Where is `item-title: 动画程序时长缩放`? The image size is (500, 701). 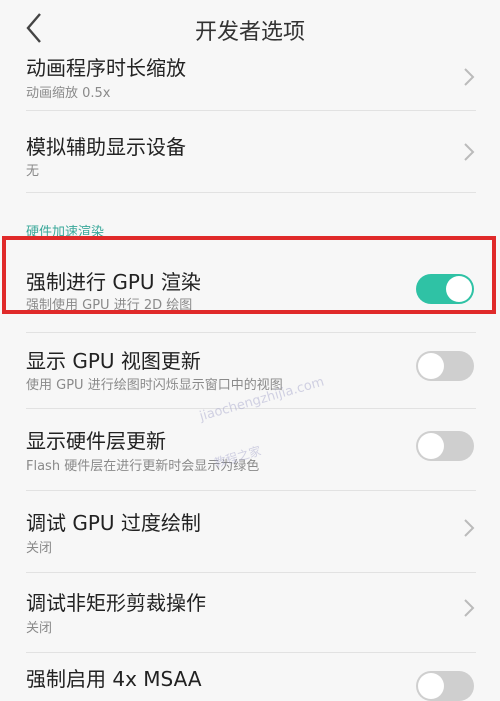 item-title: 动画程序时长缩放 is located at coordinates (106, 68).